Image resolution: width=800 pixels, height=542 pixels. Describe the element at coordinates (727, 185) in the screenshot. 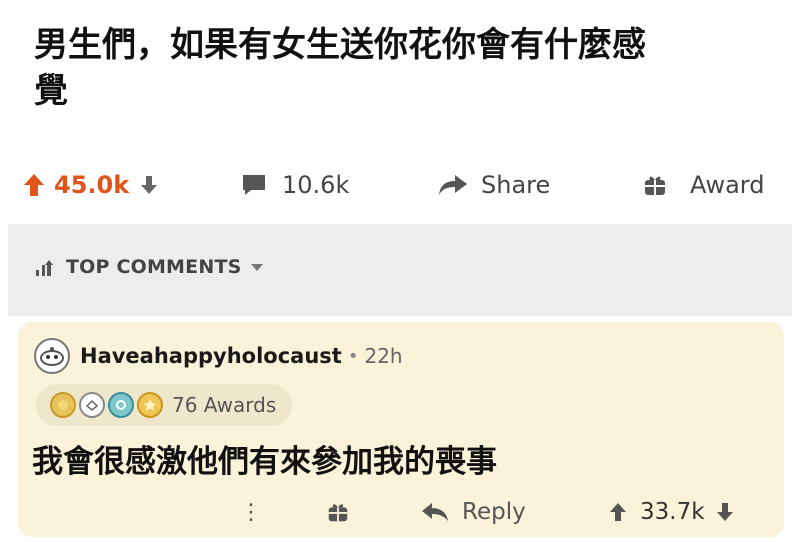

I see `award-label: Award` at that location.